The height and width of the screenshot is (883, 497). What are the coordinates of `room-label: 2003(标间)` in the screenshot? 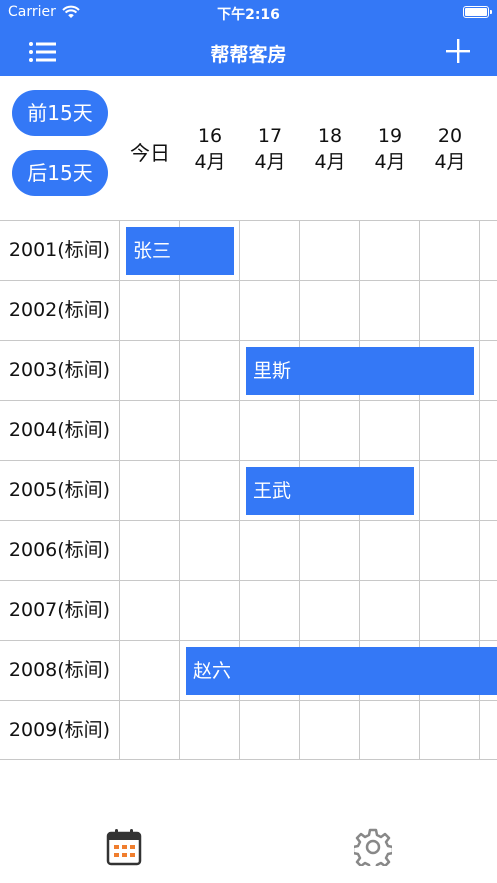 It's located at (60, 370).